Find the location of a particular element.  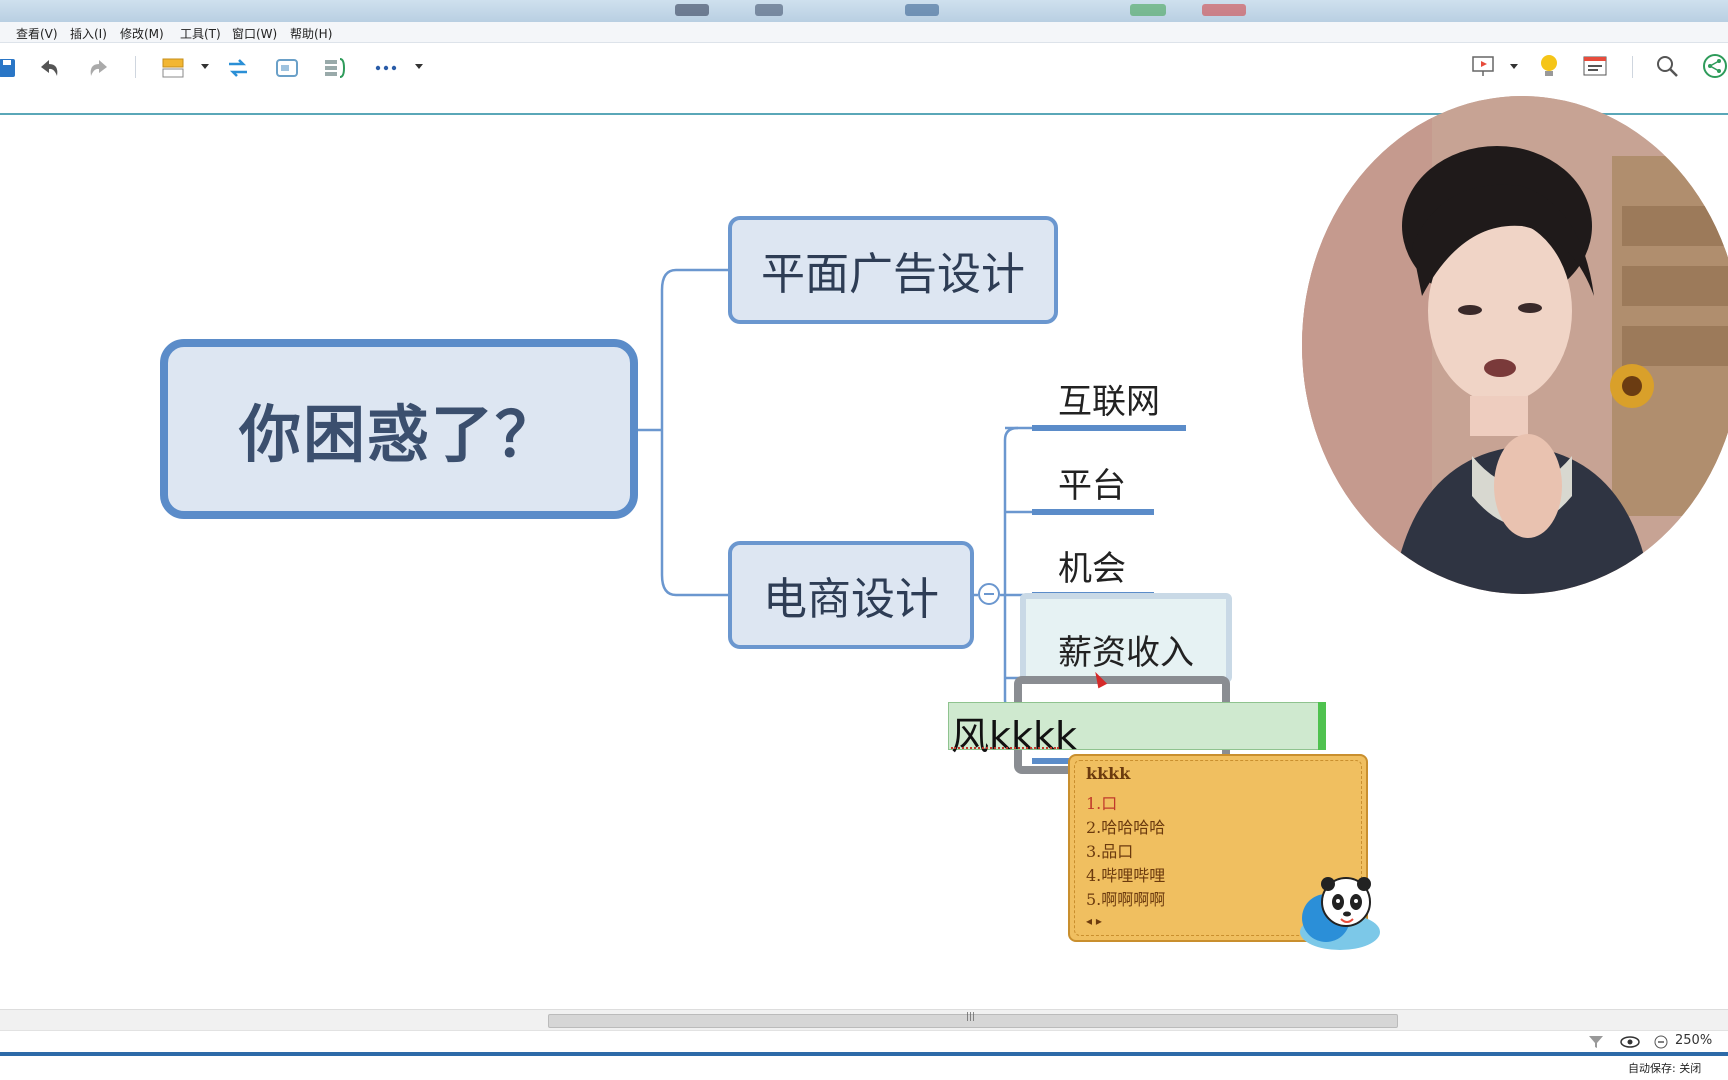

zoom-out-icon is located at coordinates (1661, 1042).